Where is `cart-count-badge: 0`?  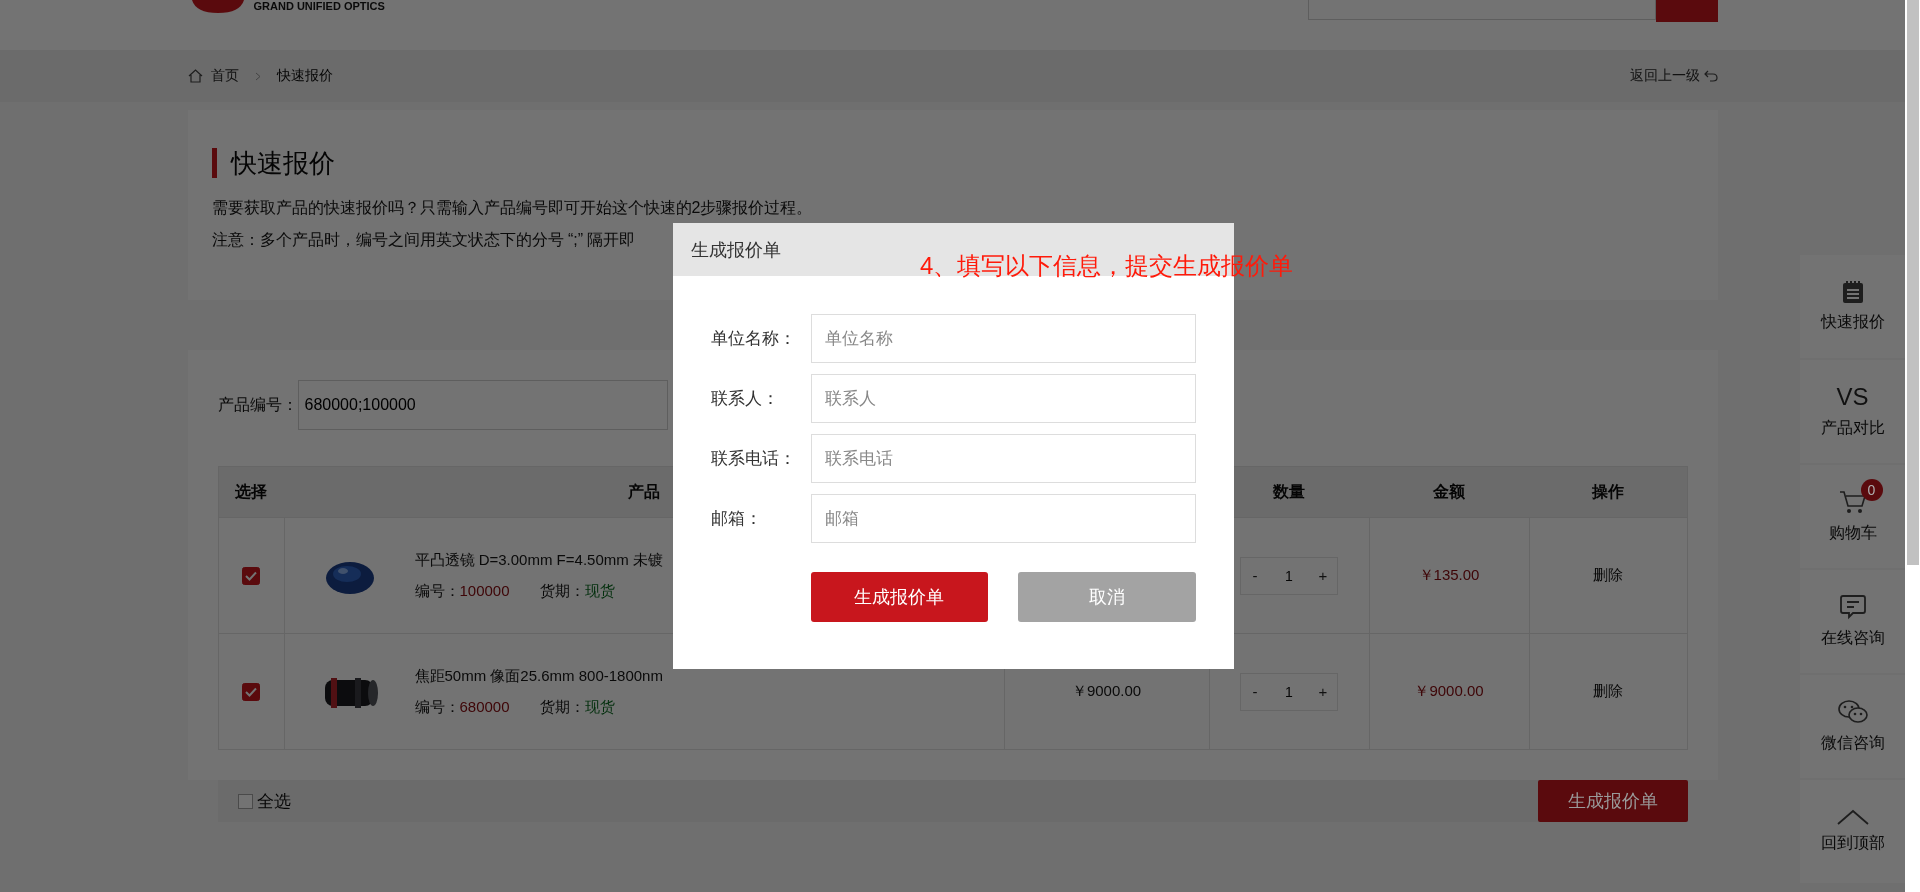 cart-count-badge: 0 is located at coordinates (1871, 490).